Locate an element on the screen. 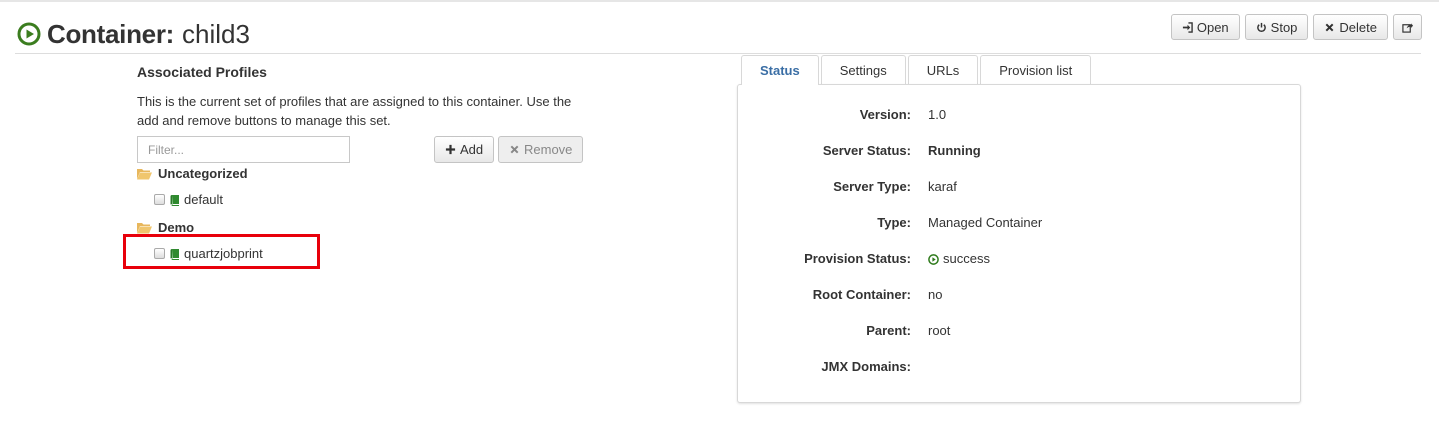 The width and height of the screenshot is (1439, 429). server-type-label: Server Type: is located at coordinates (872, 186).